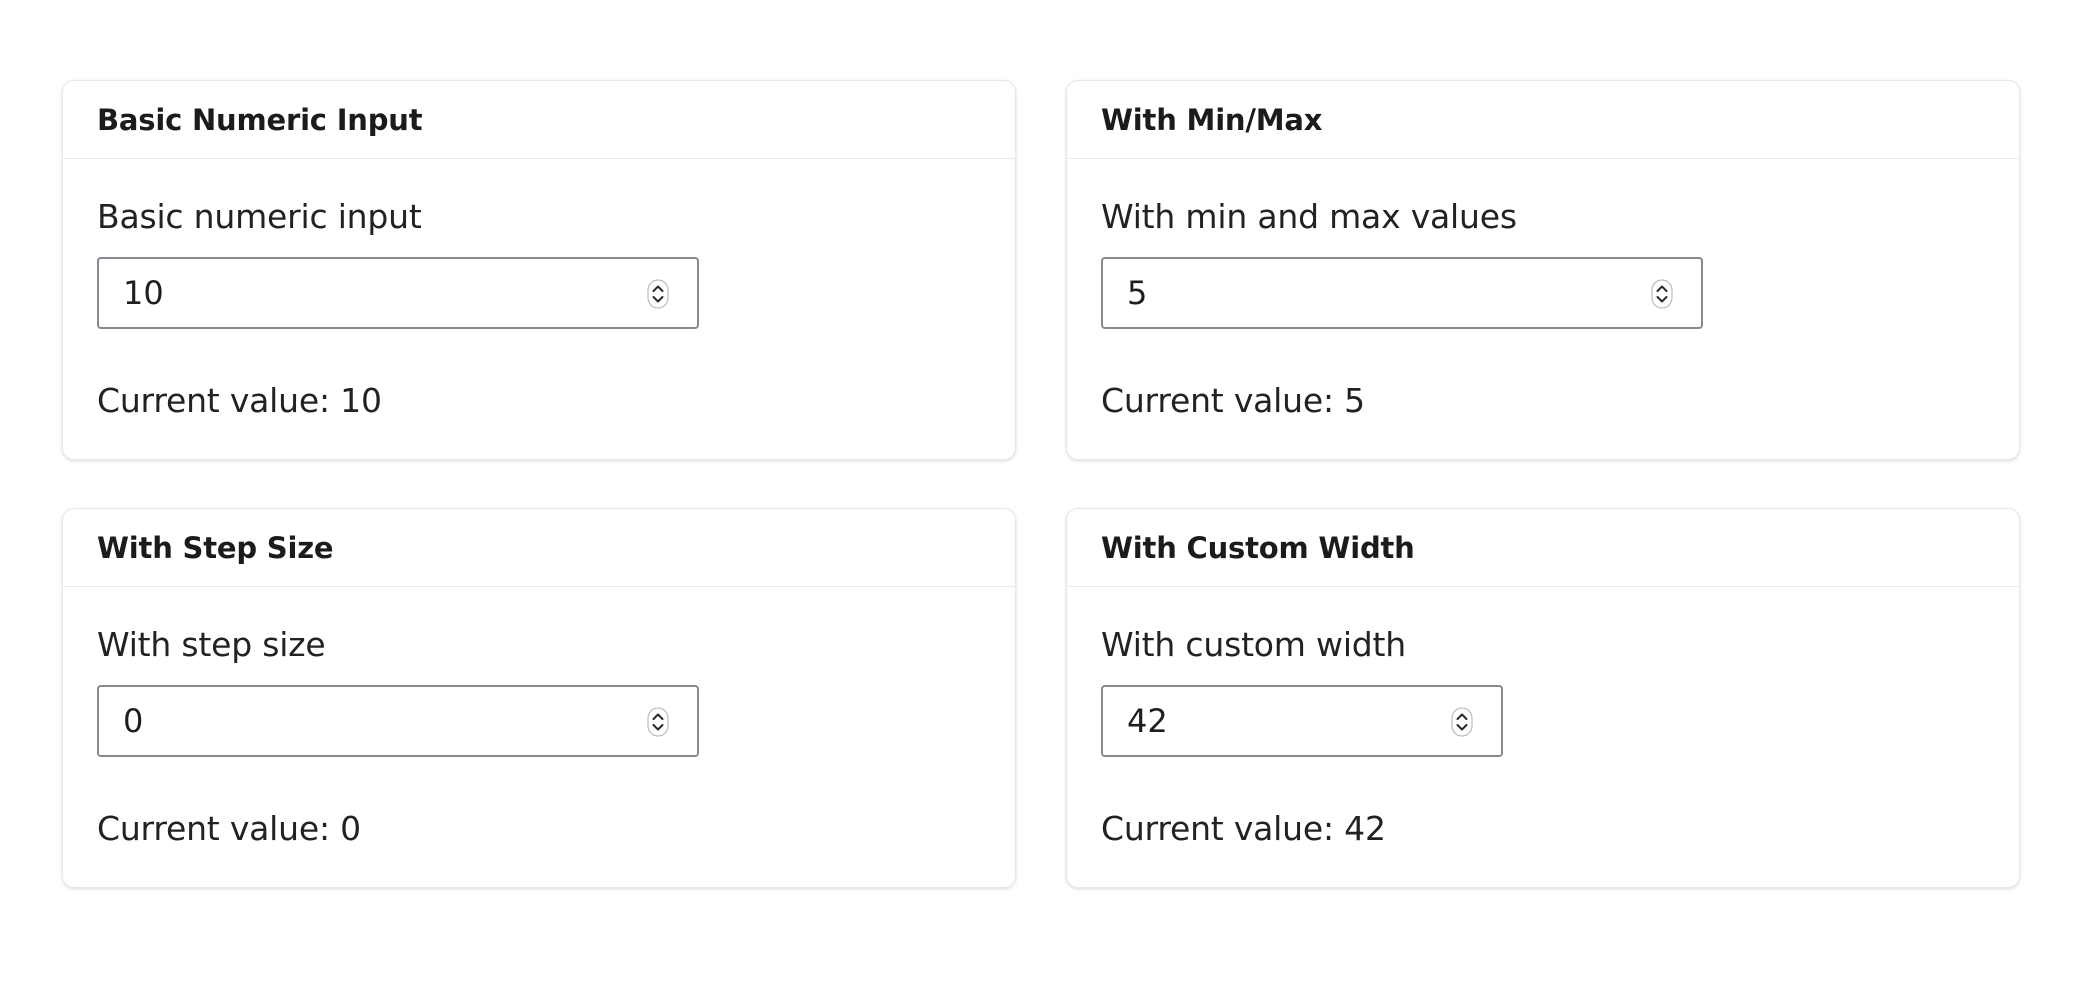 This screenshot has width=2080, height=982. What do you see at coordinates (1147, 721) in the screenshot?
I see `numeric-input-value: 42` at bounding box center [1147, 721].